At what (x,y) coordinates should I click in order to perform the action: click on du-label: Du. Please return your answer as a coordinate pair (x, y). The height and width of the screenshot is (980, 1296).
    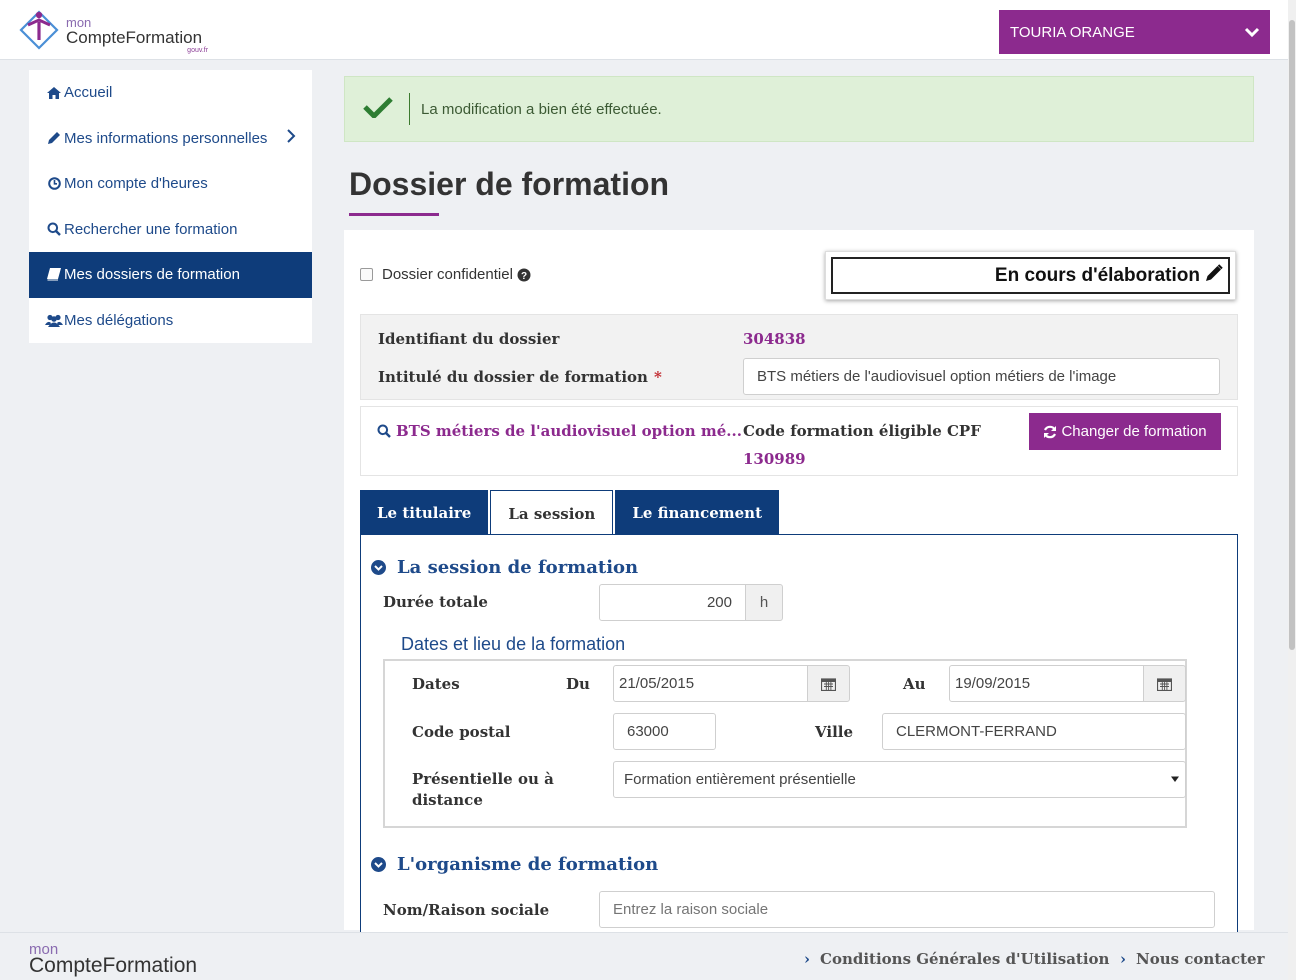
    Looking at the image, I should click on (578, 684).